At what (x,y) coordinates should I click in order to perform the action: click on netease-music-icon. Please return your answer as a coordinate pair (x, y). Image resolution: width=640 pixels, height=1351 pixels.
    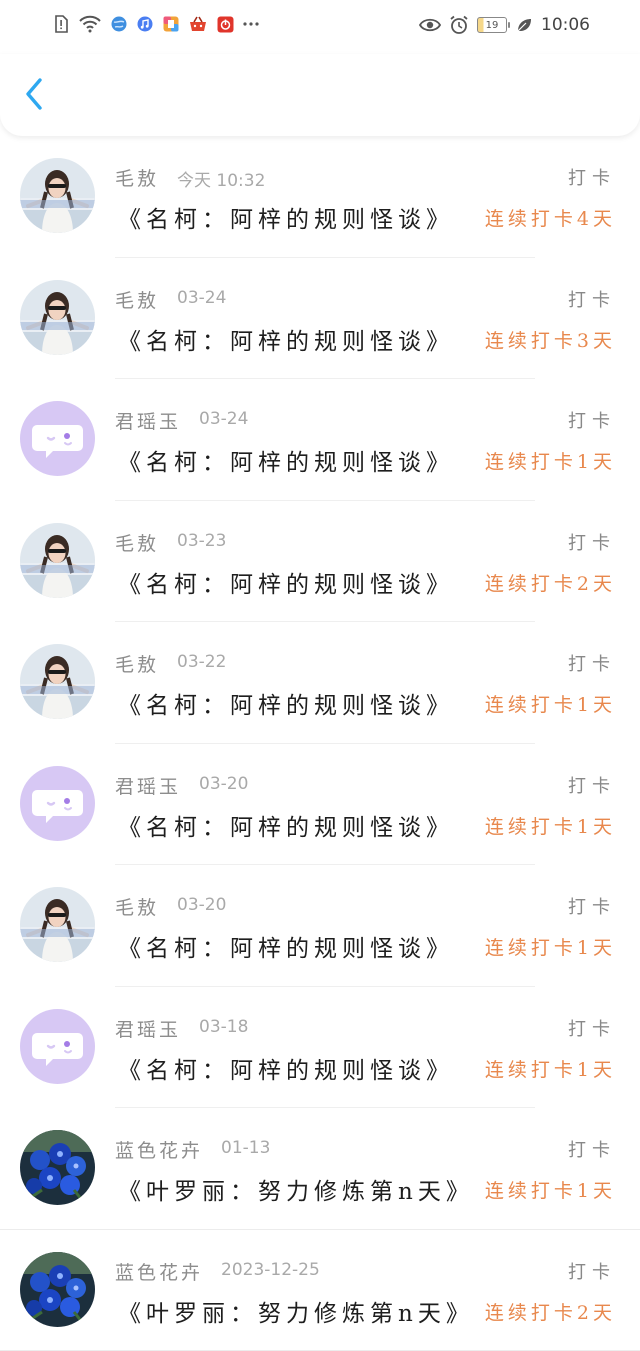
    Looking at the image, I should click on (225, 24).